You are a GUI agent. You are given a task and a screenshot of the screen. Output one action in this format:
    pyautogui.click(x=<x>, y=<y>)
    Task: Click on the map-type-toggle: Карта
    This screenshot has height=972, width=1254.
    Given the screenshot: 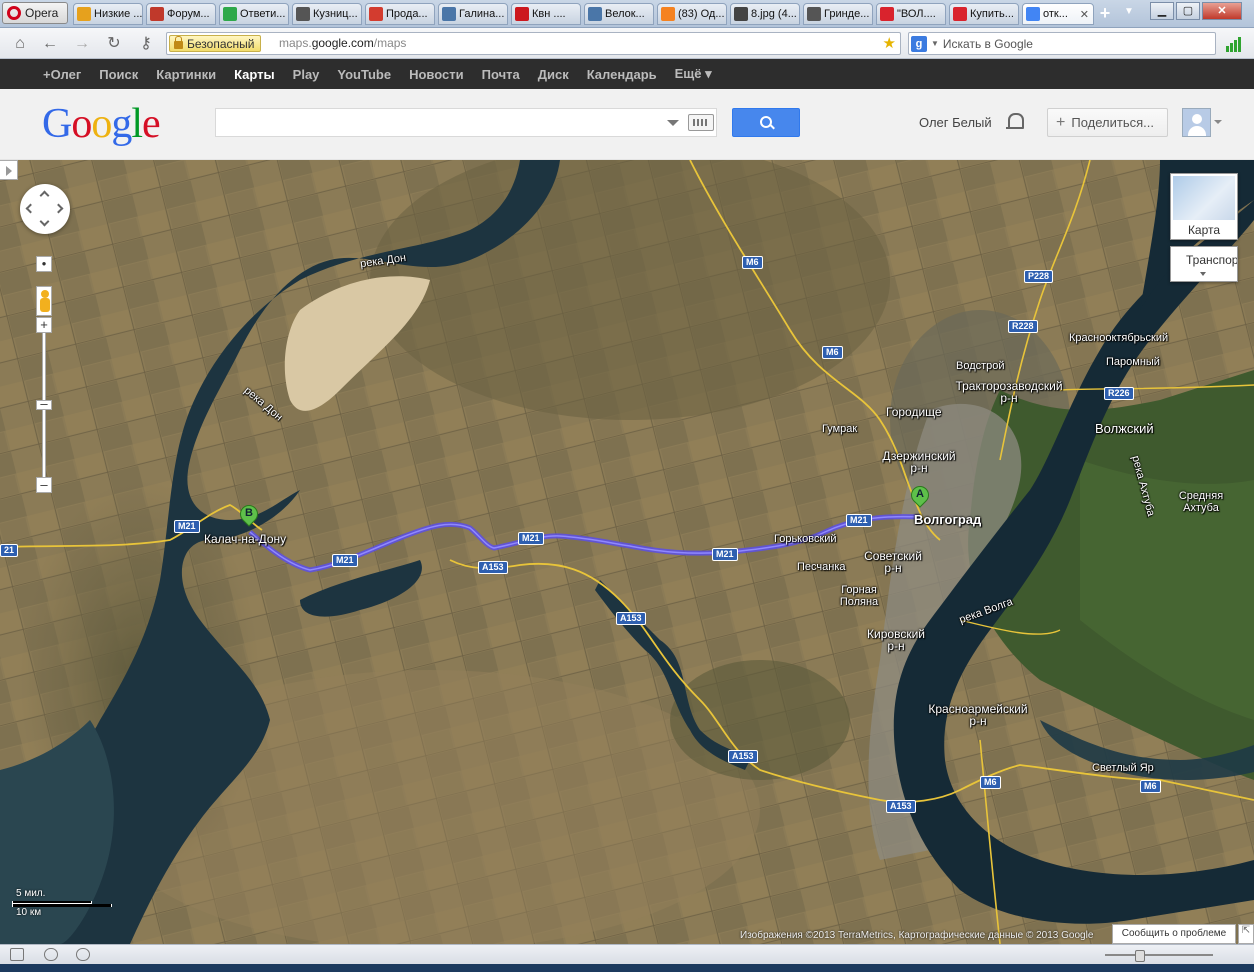 What is the action you would take?
    pyautogui.click(x=1204, y=206)
    